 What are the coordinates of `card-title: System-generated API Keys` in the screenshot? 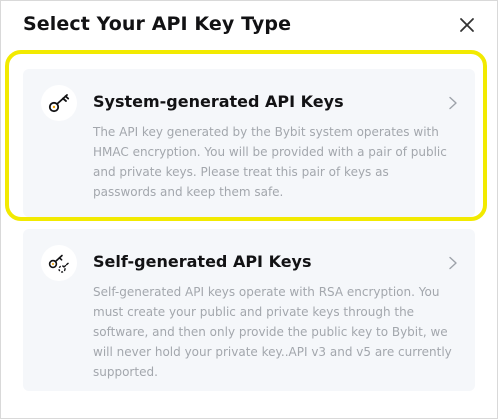 It's located at (218, 101).